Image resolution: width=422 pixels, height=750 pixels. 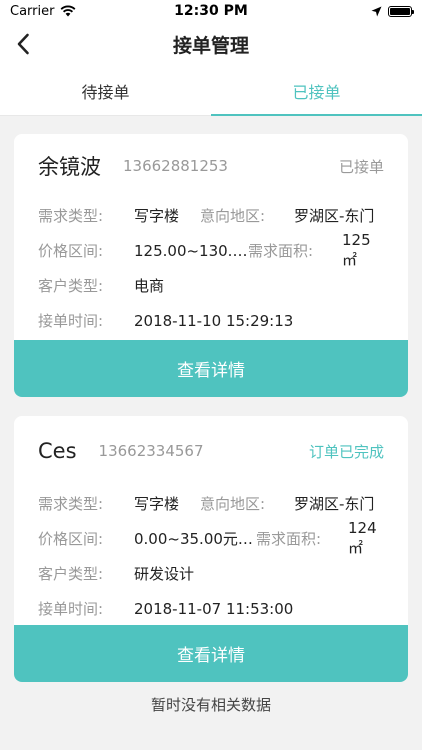 I want to click on order-time-value: 2018-11-10 15:29:13, so click(x=214, y=320).